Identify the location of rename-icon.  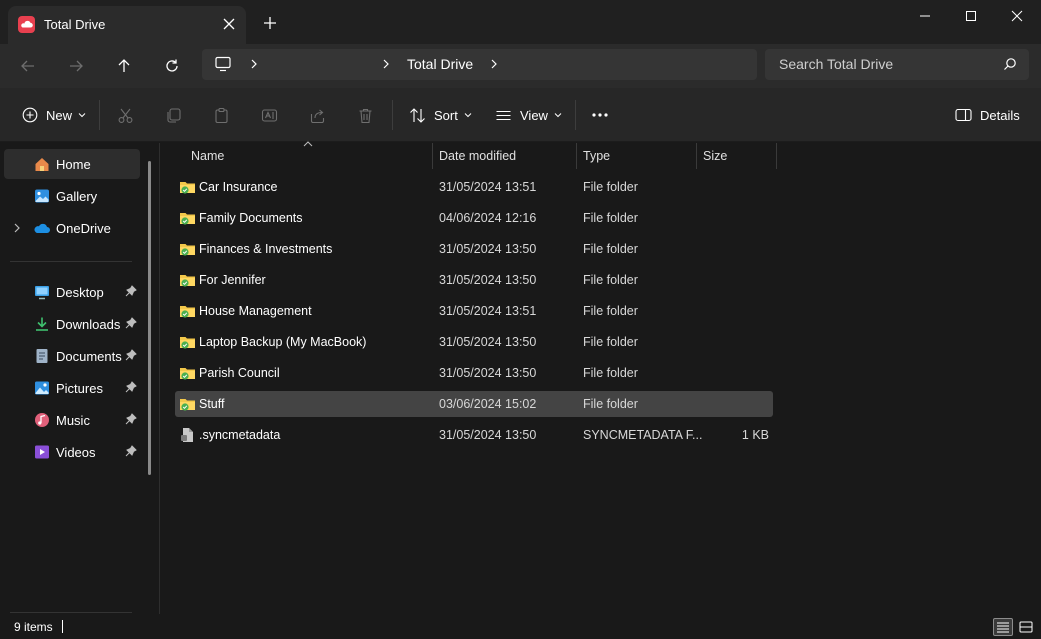
(269, 115).